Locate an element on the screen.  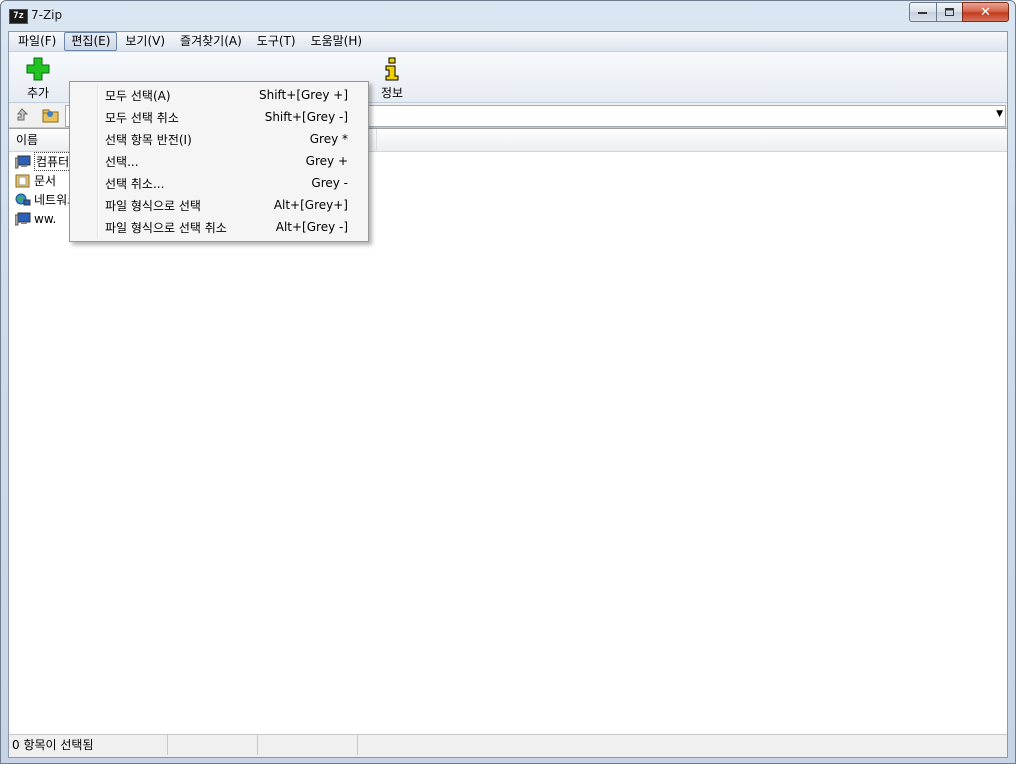
menu-tools: 도구(T) is located at coordinates (276, 41).